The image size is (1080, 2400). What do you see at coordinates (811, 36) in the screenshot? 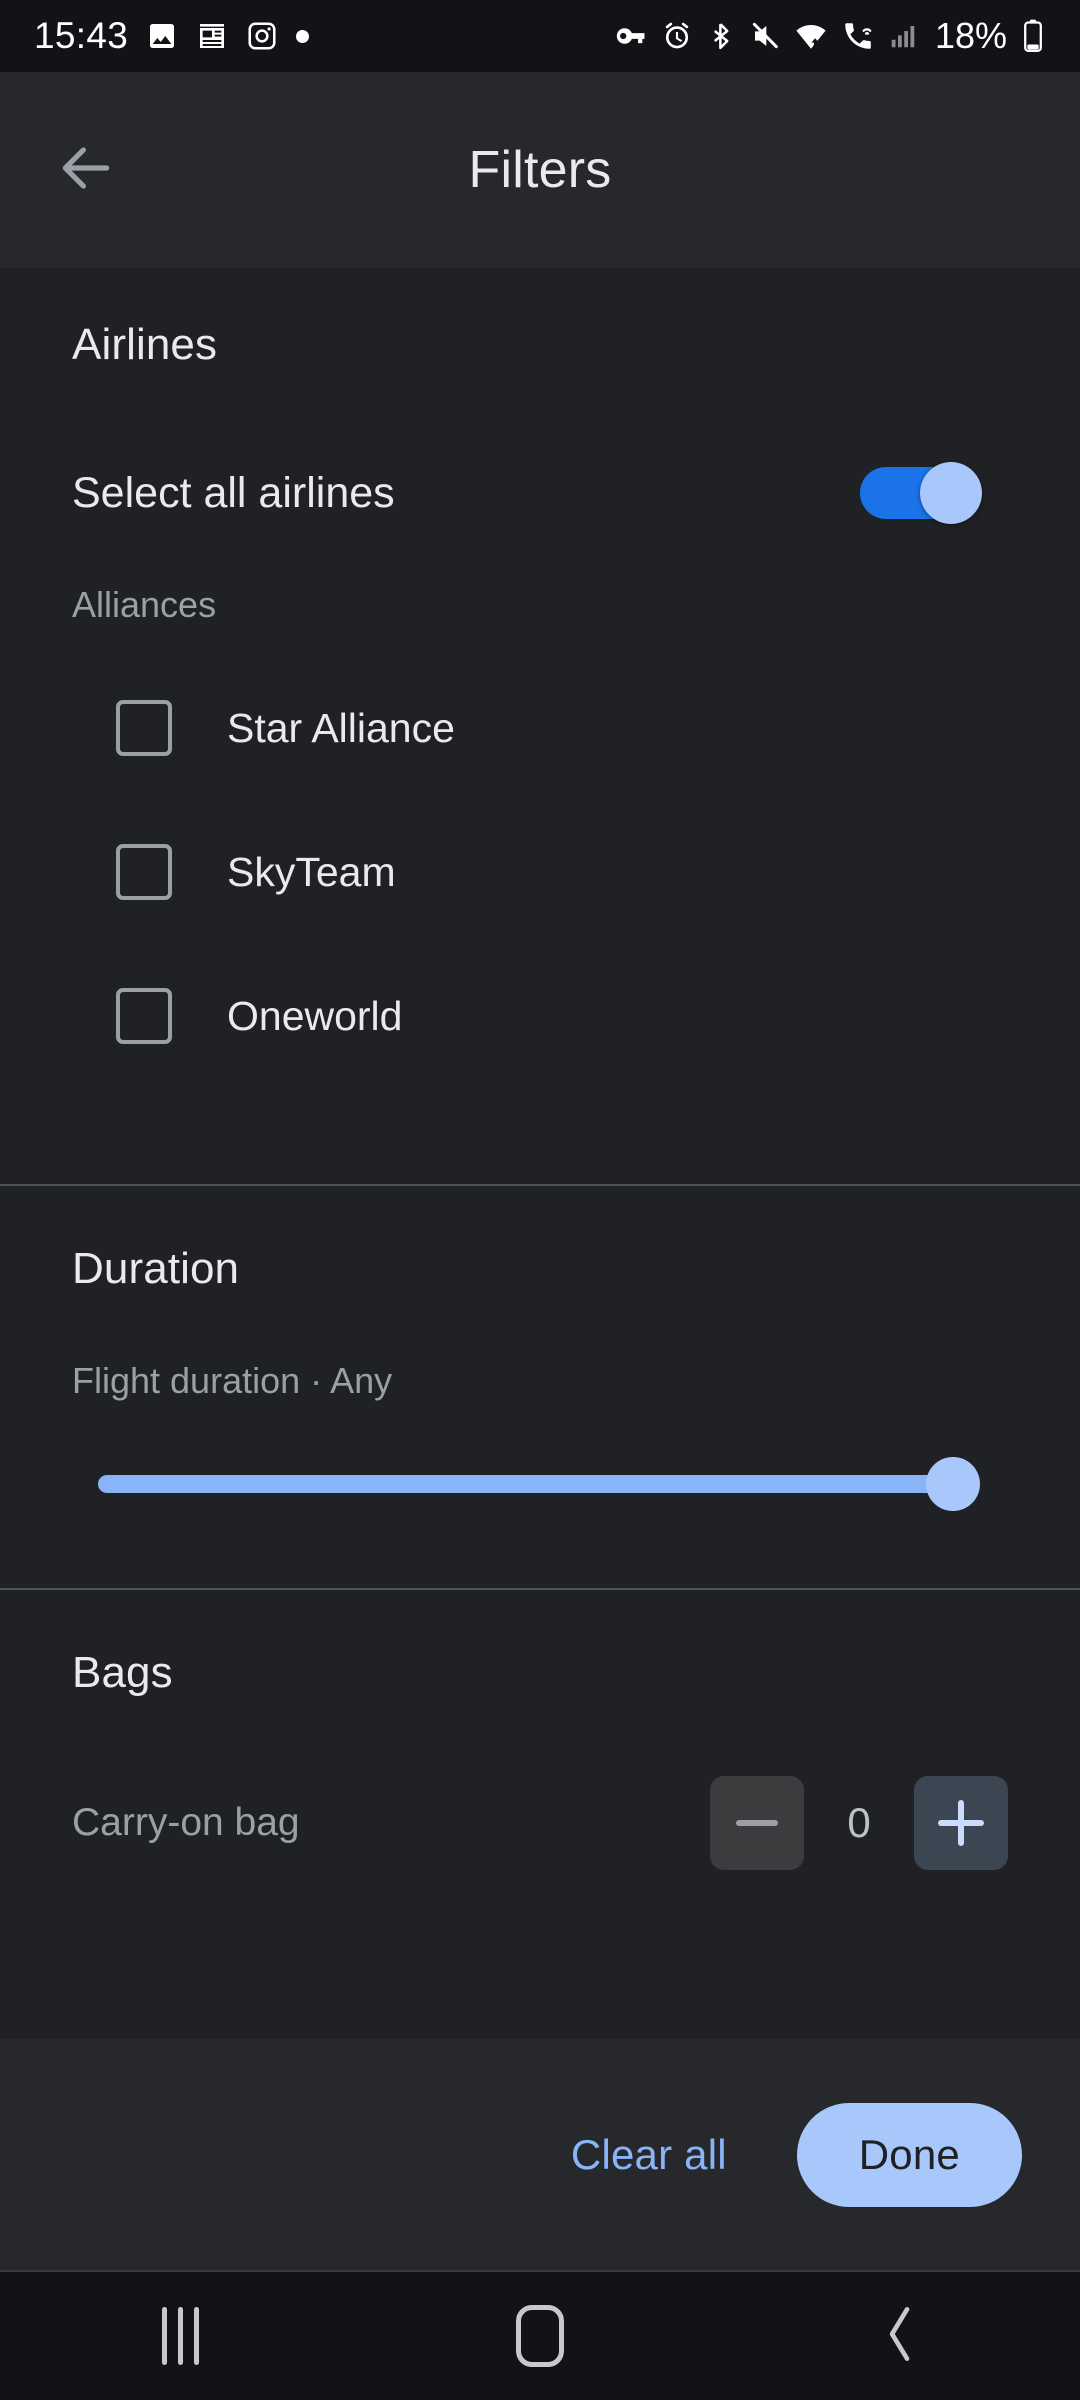
I see `wifi-icon` at bounding box center [811, 36].